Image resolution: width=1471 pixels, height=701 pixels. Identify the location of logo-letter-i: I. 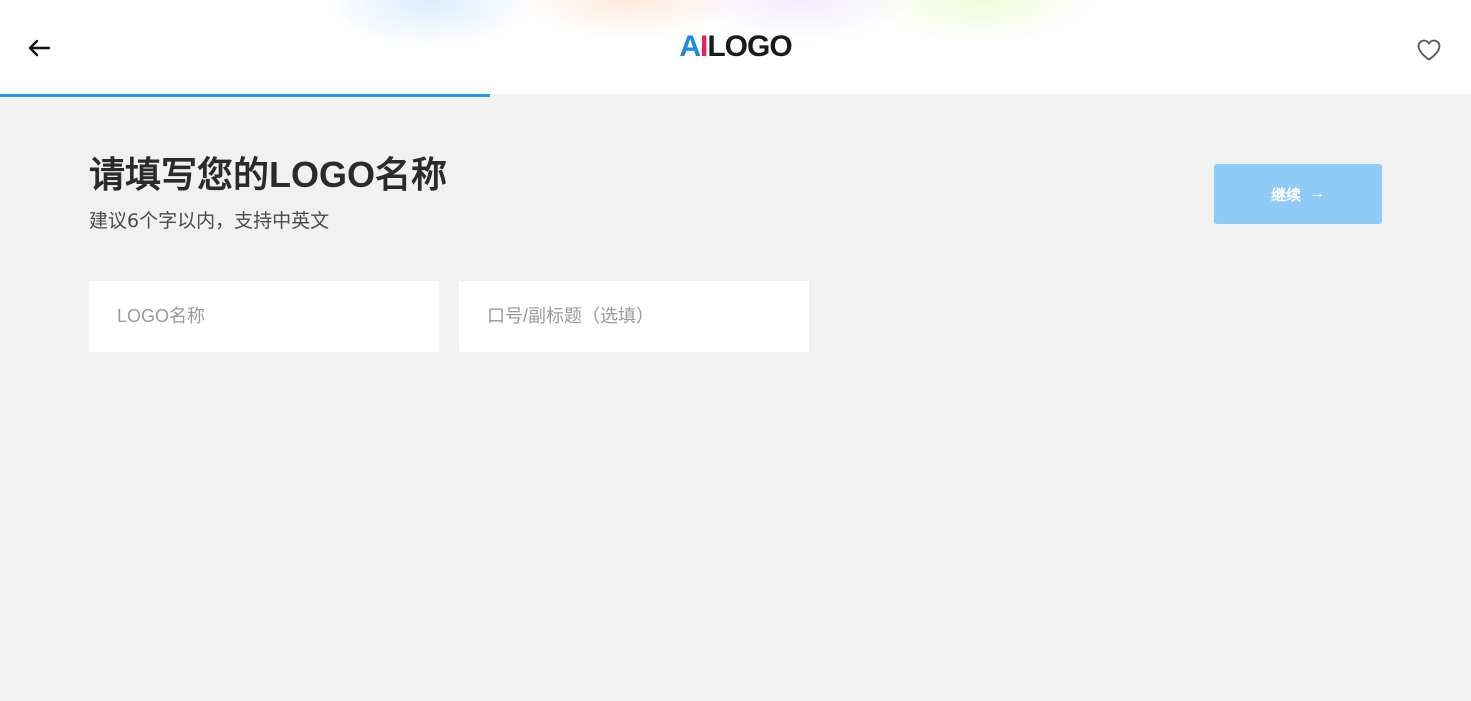
(703, 46).